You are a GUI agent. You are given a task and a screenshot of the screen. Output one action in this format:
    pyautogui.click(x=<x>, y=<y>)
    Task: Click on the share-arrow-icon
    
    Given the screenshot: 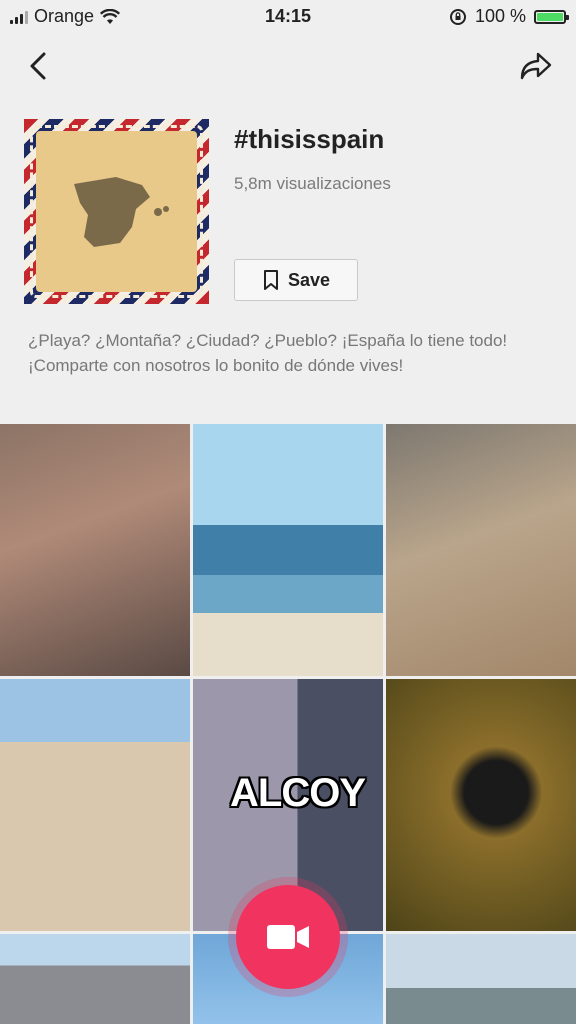 What is the action you would take?
    pyautogui.click(x=536, y=66)
    